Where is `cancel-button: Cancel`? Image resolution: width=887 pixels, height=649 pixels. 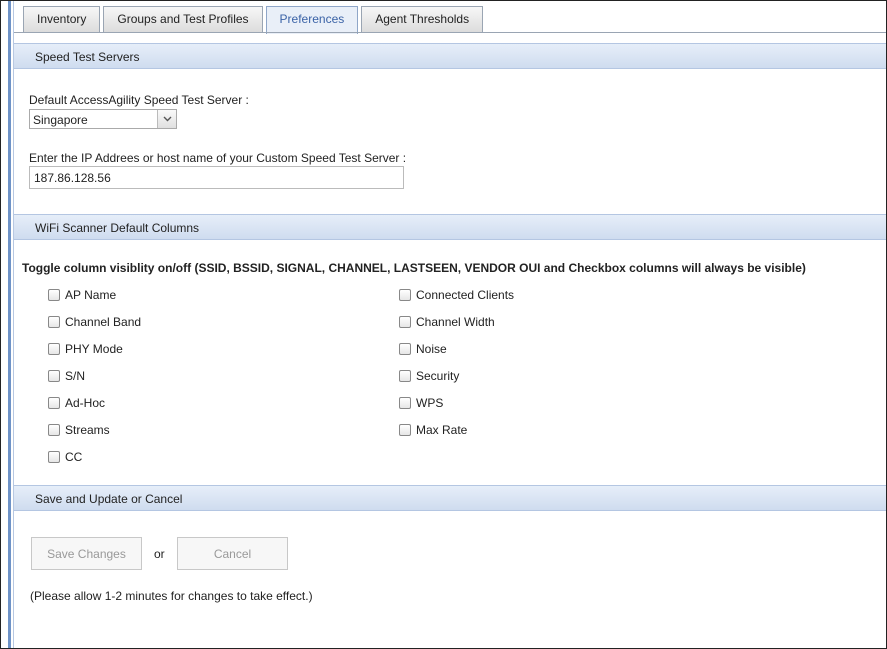 cancel-button: Cancel is located at coordinates (232, 553).